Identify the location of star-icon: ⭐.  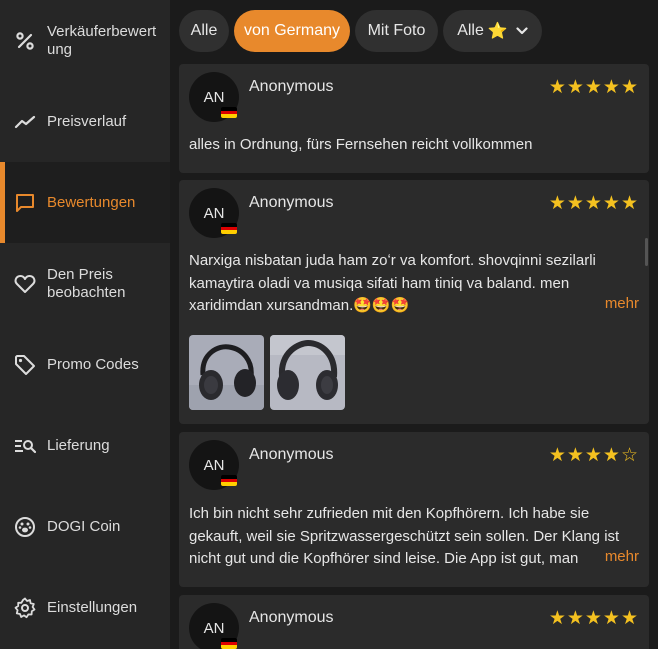
(497, 31).